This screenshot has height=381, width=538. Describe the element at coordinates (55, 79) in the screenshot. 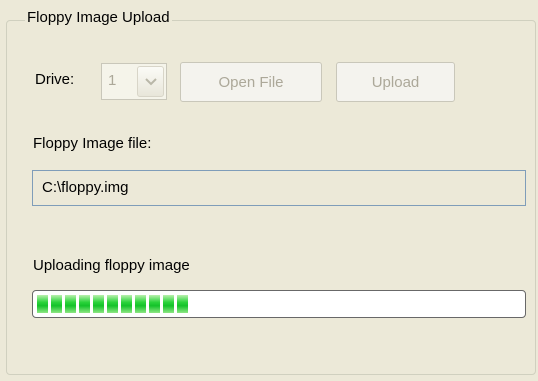

I see `drive-label: Drive:` at that location.